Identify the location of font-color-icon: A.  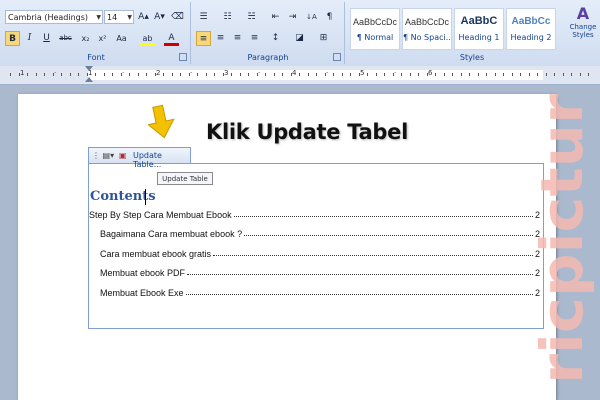
(171, 38).